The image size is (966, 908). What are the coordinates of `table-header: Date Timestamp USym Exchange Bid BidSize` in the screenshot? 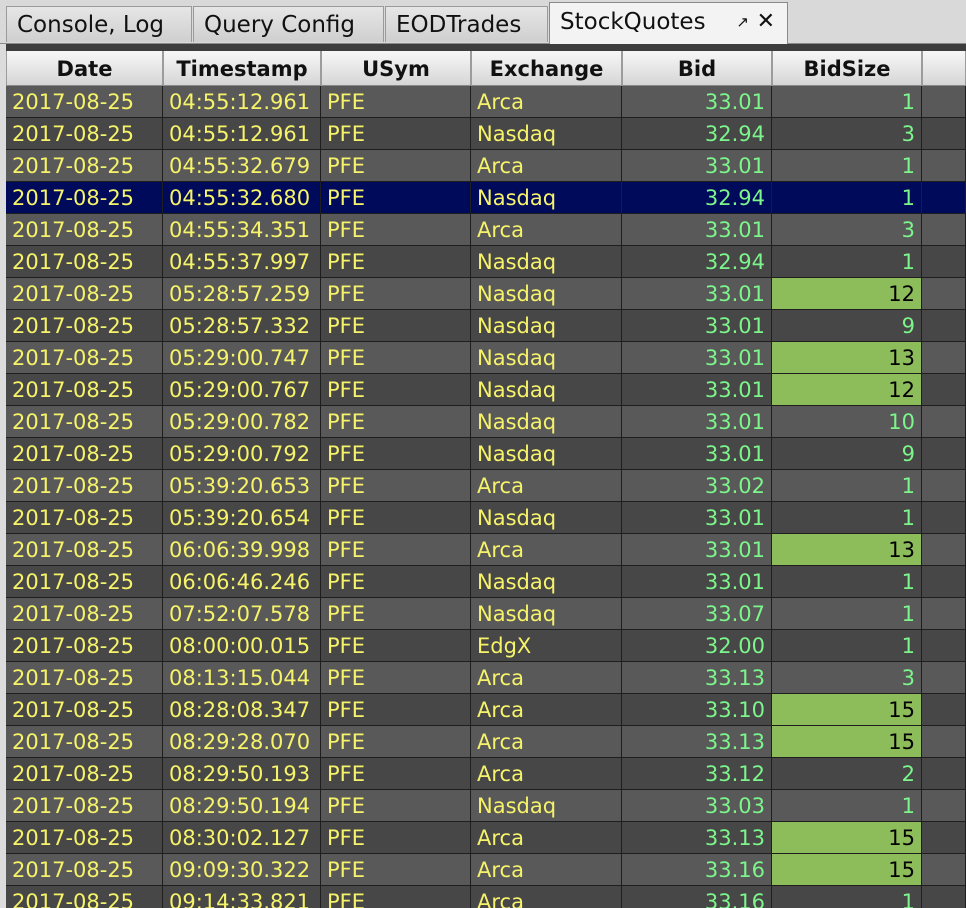 It's located at (486, 68).